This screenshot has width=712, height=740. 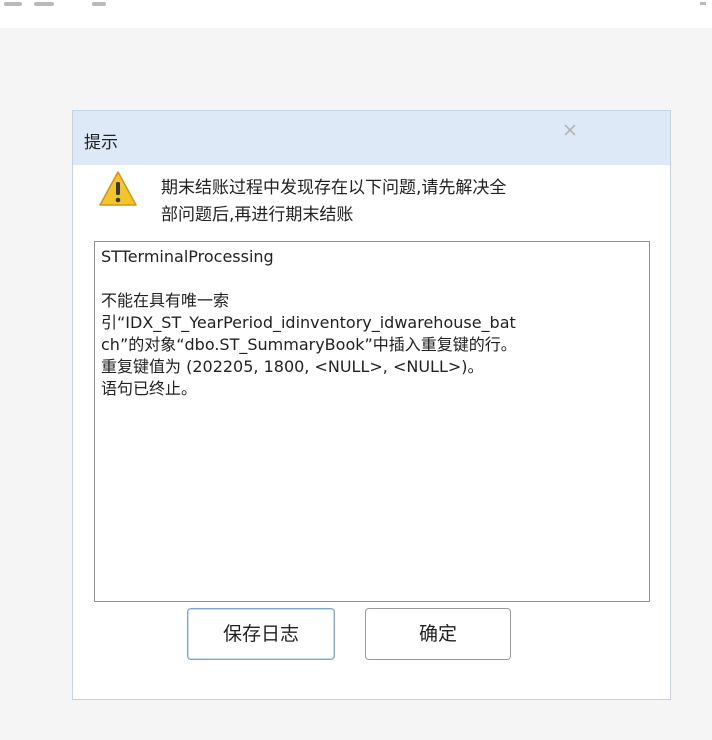 I want to click on message-line: 期末结账过程中发现存在以下问题,请先解决全, so click(x=334, y=188).